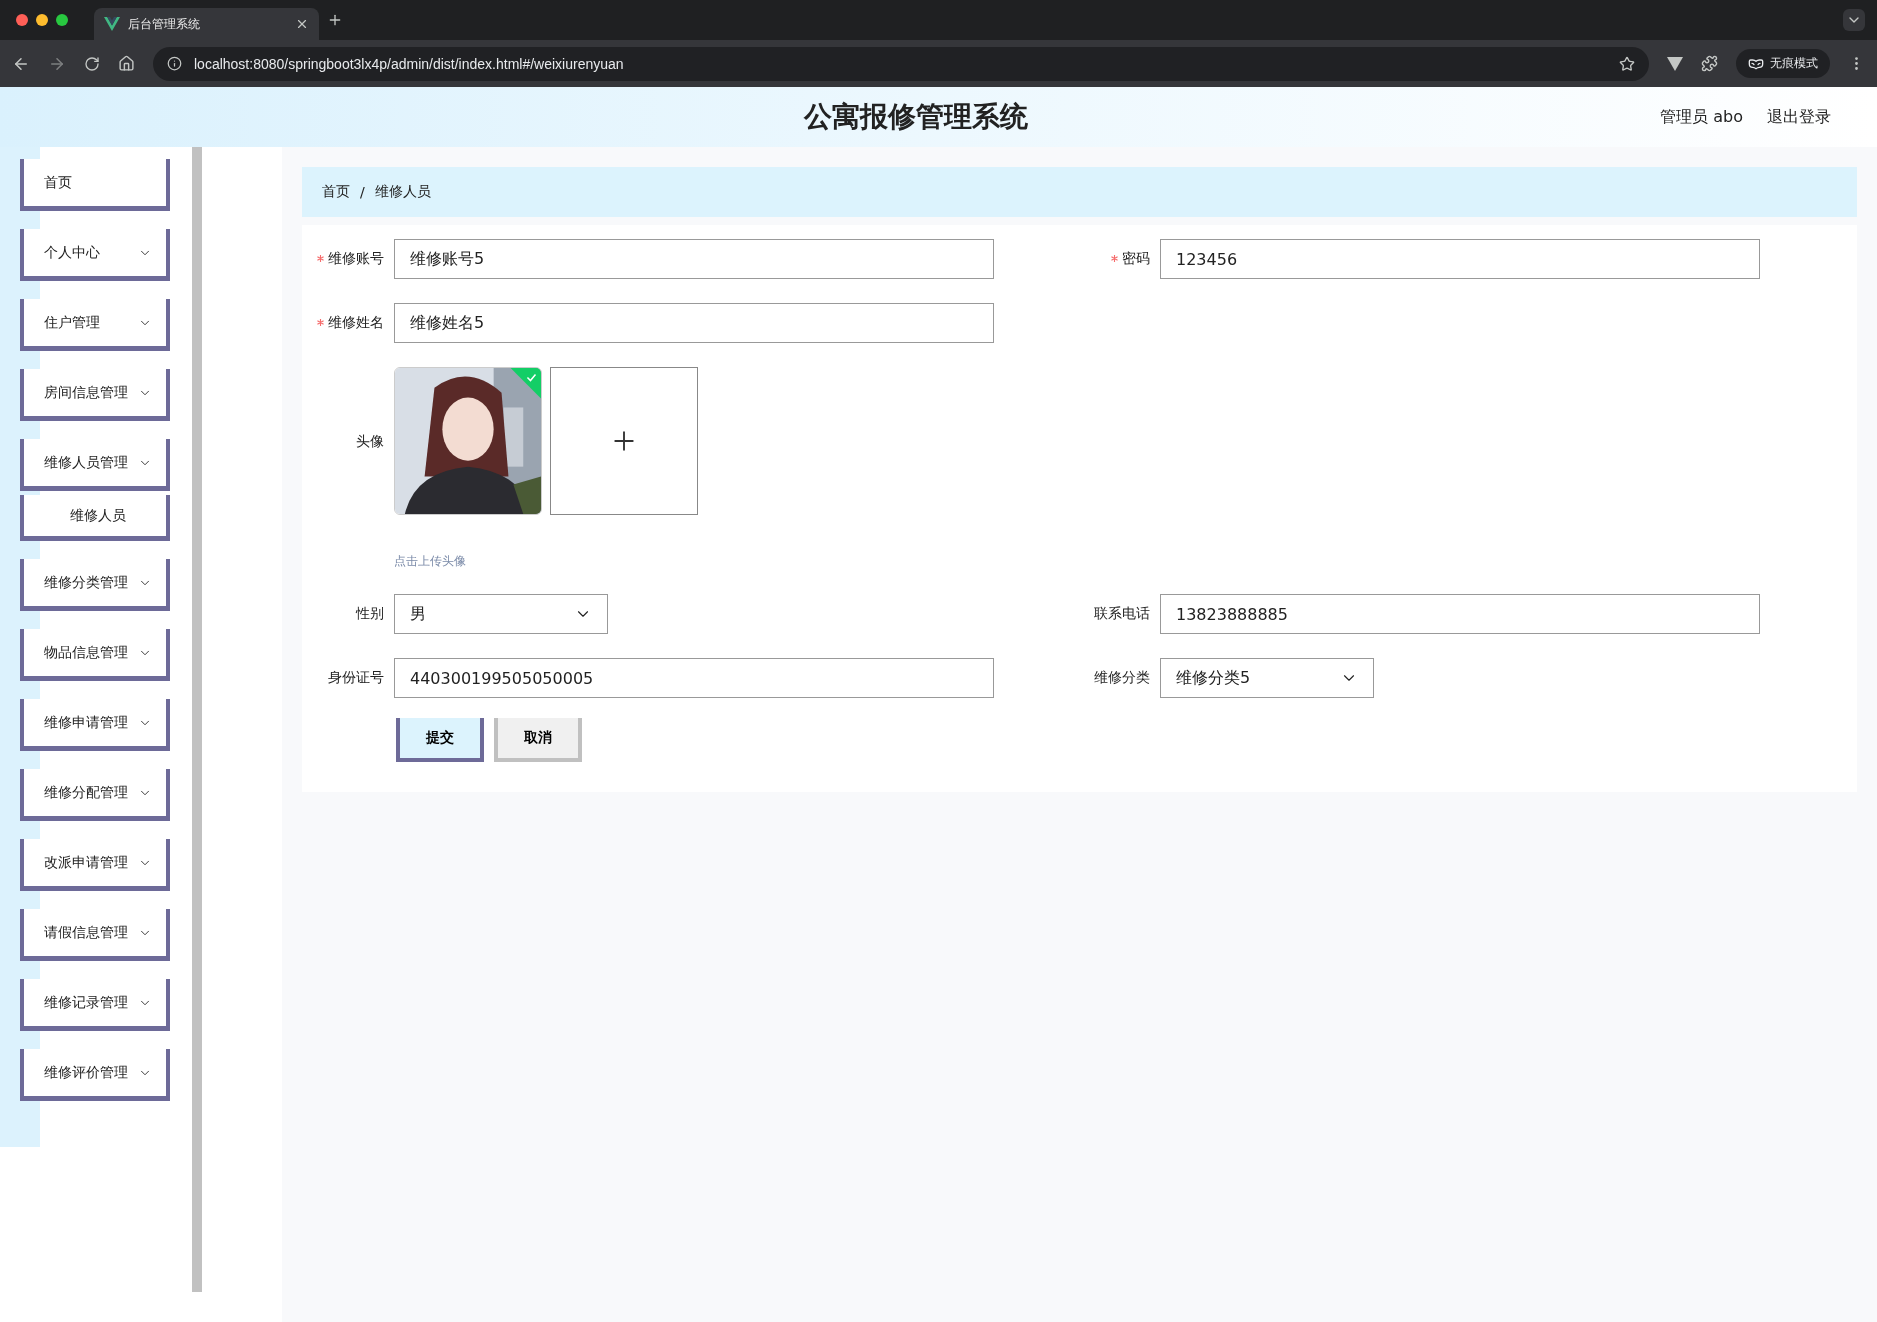  I want to click on field-label: 性别, so click(370, 613).